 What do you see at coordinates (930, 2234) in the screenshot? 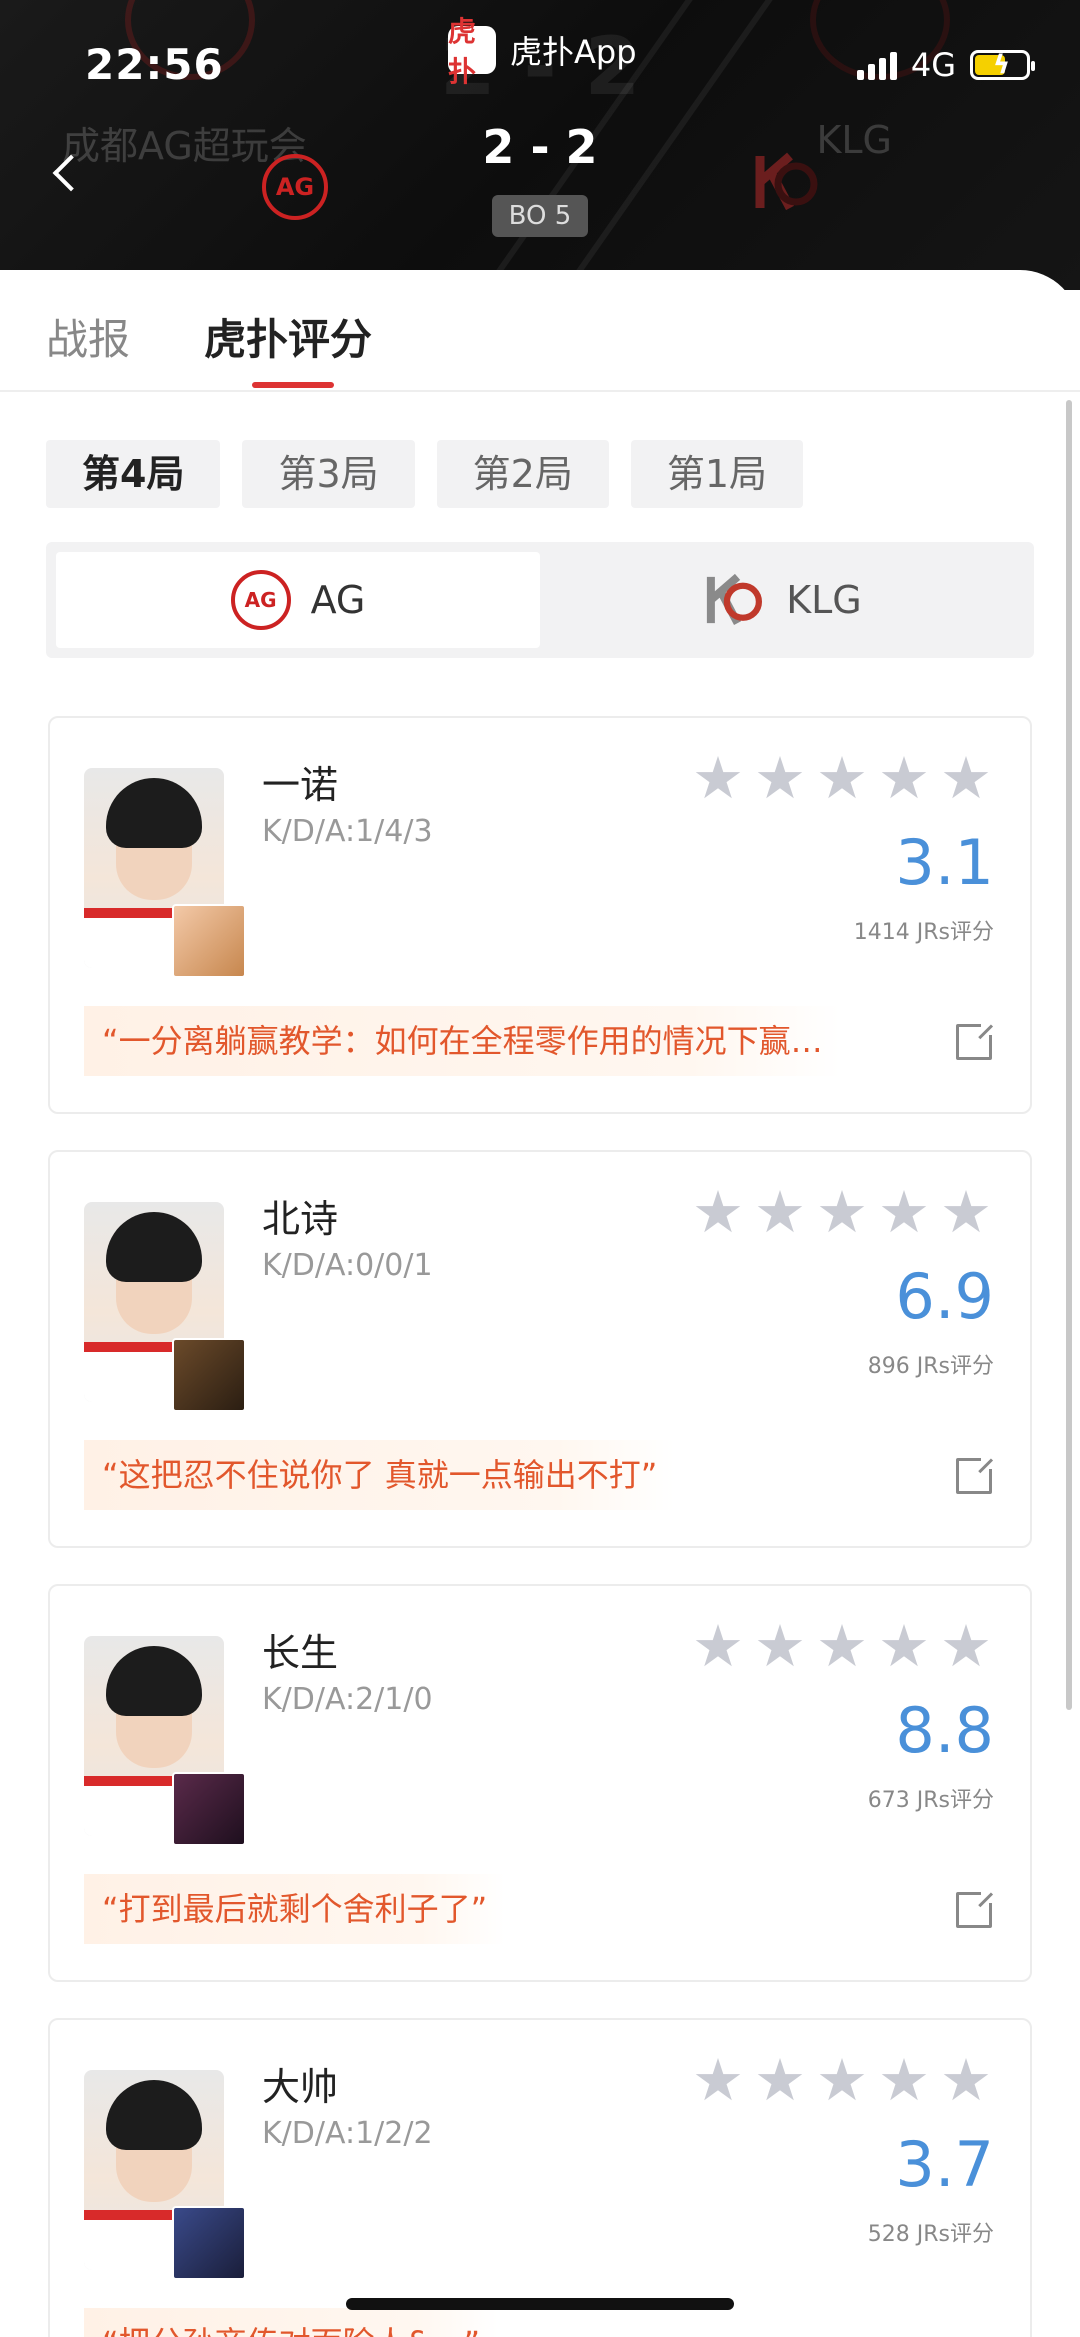
I see `rating-count: 528 JRs评分` at bounding box center [930, 2234].